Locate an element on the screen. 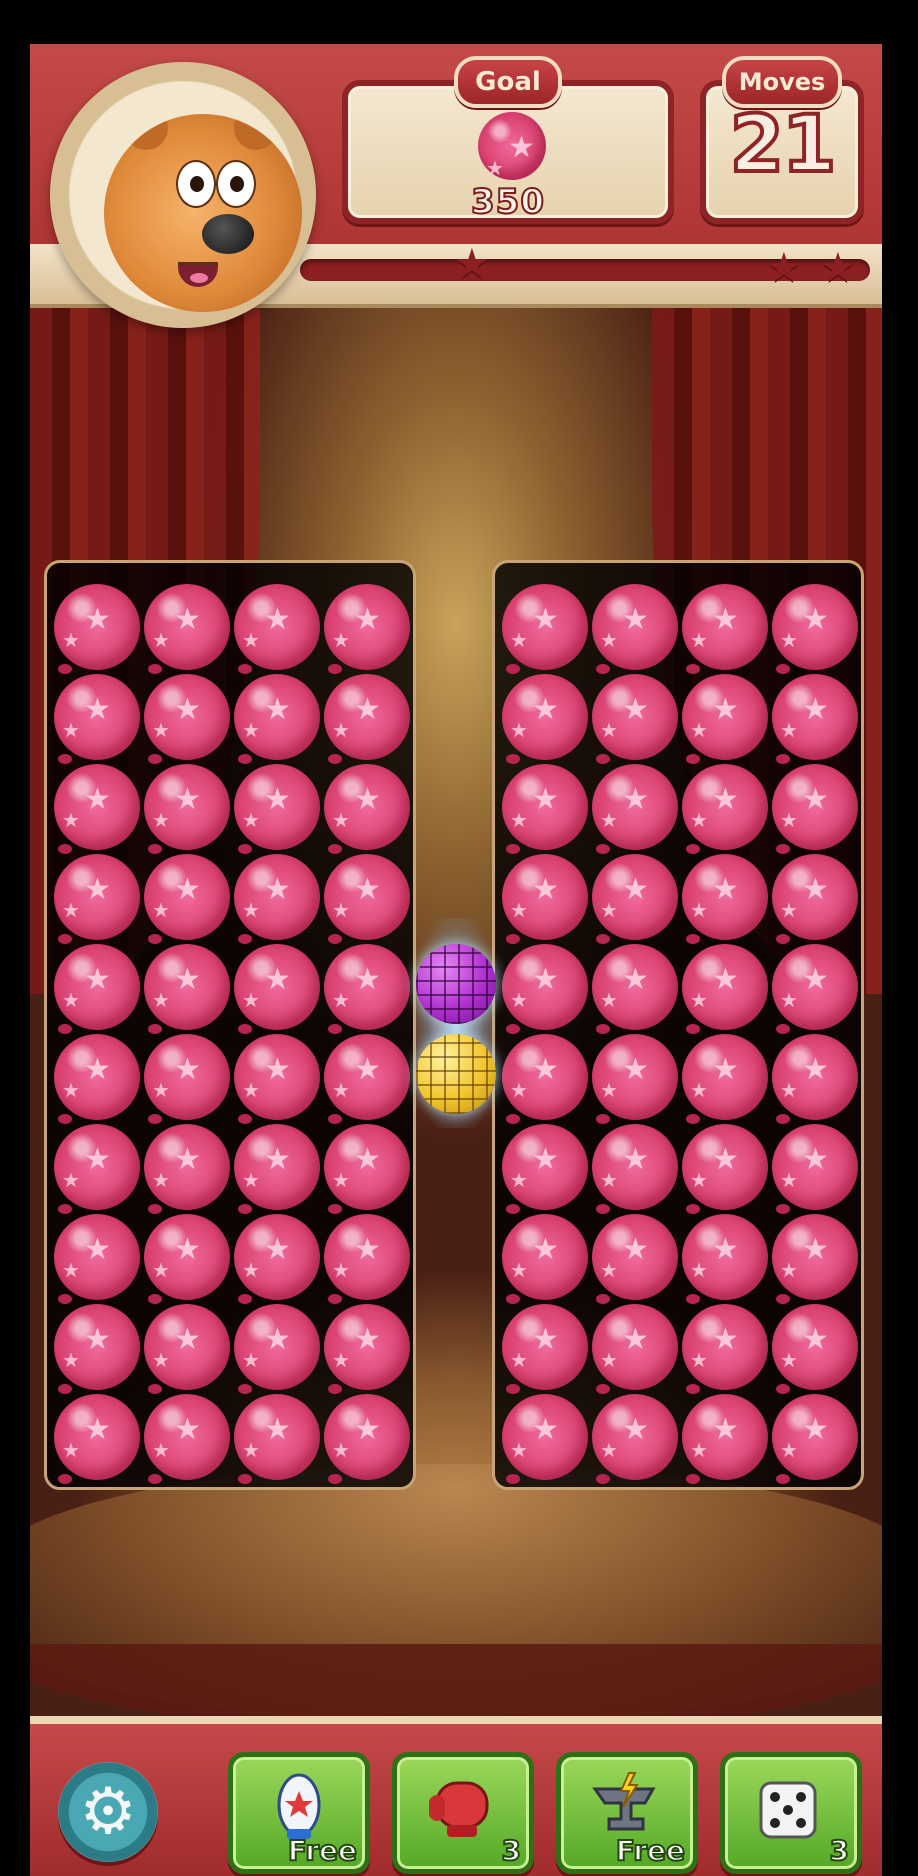  balloon-right-r7-c4 is located at coordinates (815, 1169).